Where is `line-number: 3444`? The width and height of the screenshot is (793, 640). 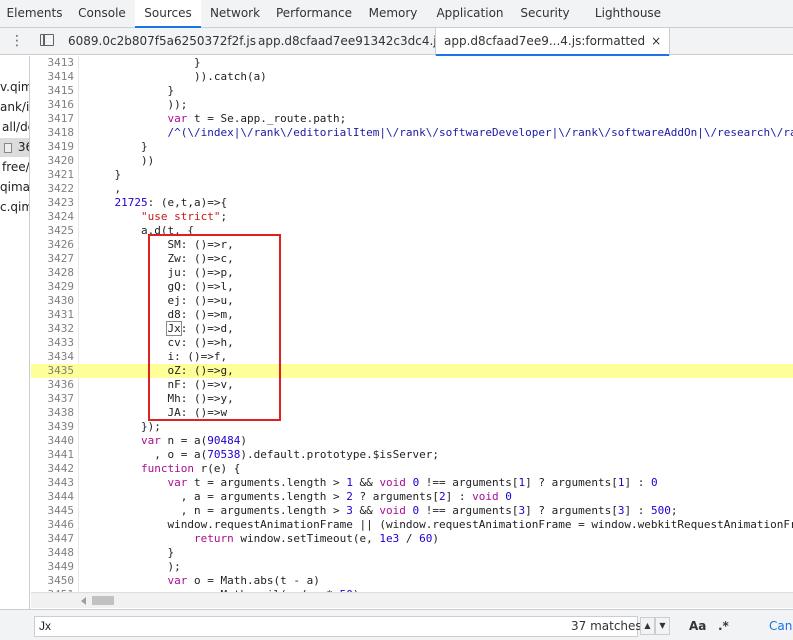 line-number: 3444 is located at coordinates (53, 497).